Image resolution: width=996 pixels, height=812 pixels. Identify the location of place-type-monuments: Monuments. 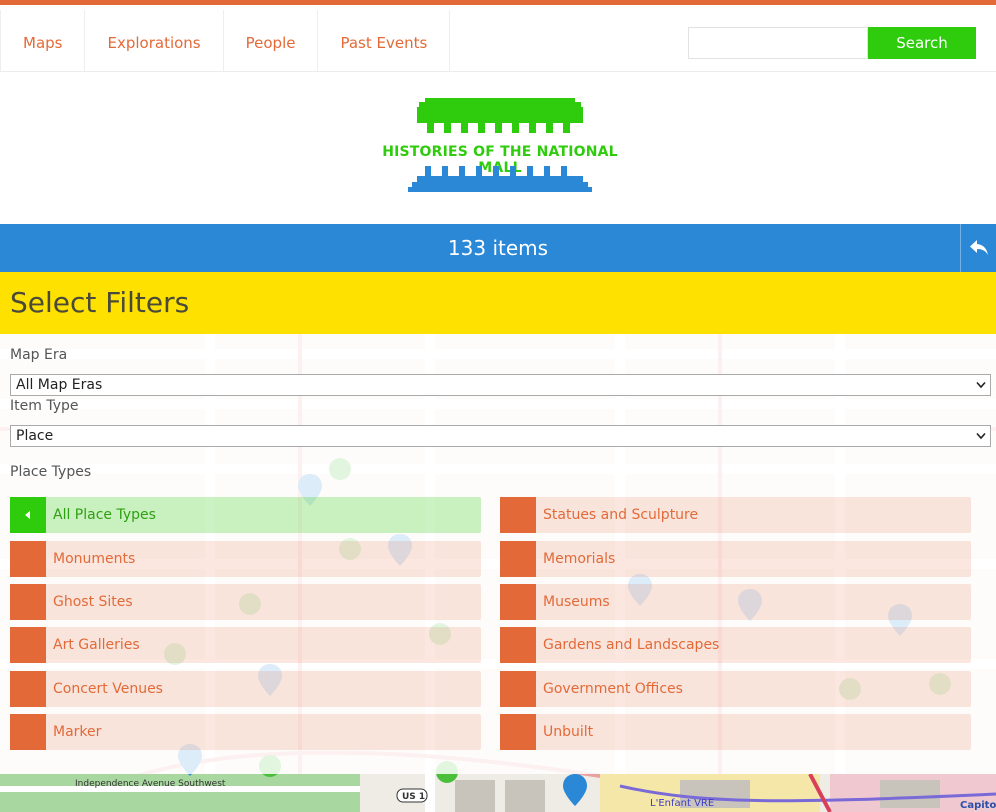
(245, 559).